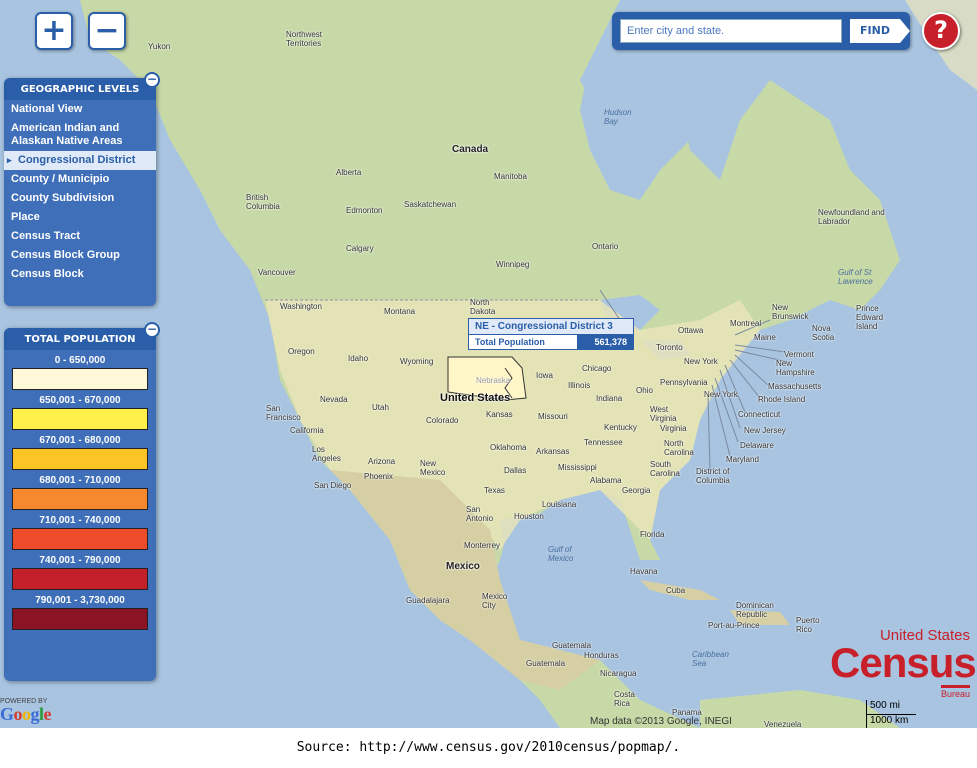  What do you see at coordinates (301, 306) in the screenshot?
I see `map-label-washington: Washington` at bounding box center [301, 306].